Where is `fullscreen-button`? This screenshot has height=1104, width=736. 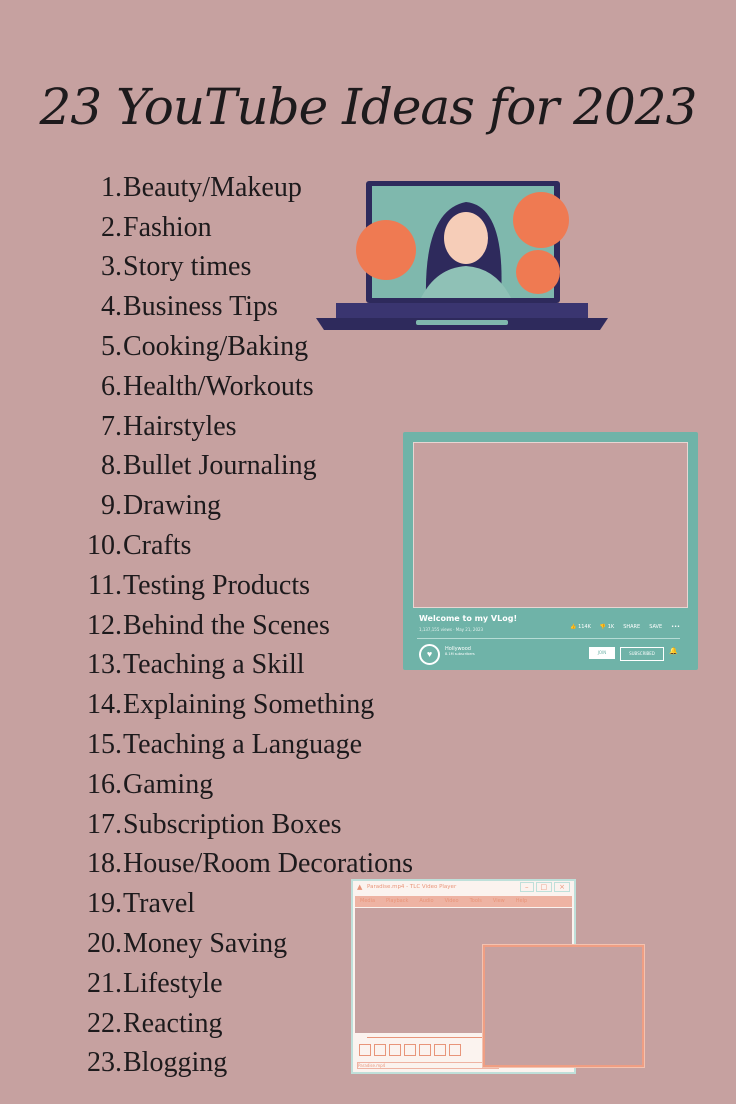 fullscreen-button is located at coordinates (425, 1050).